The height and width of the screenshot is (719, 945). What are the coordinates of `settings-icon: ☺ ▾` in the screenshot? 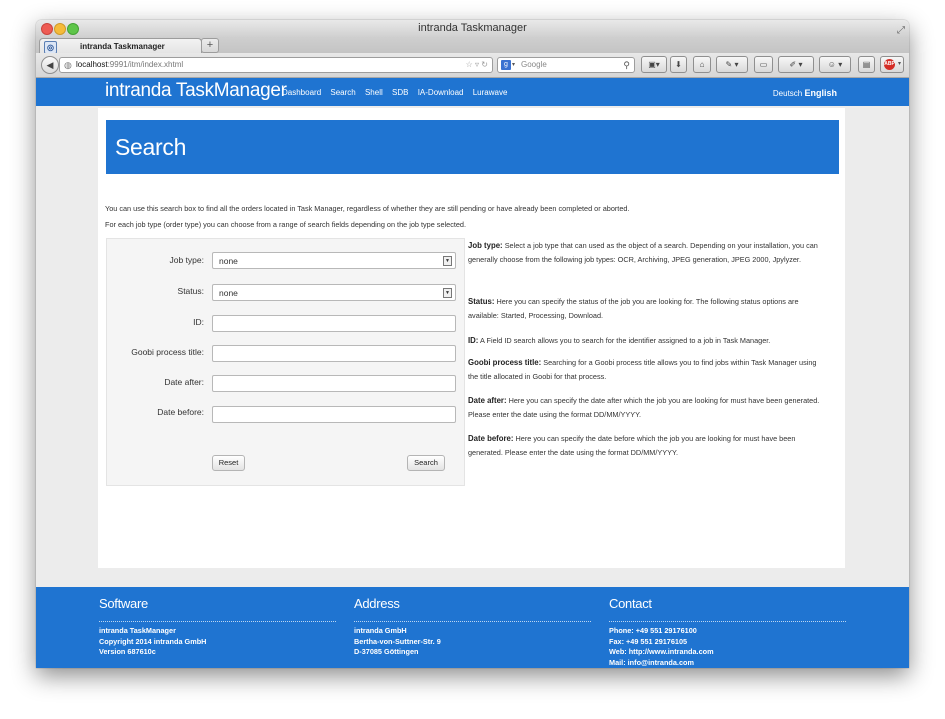 It's located at (835, 64).